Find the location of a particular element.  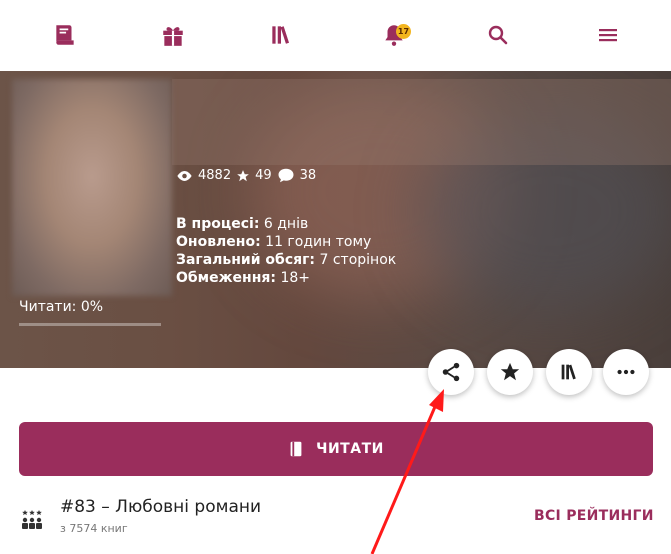

gift-icon is located at coordinates (173, 35).